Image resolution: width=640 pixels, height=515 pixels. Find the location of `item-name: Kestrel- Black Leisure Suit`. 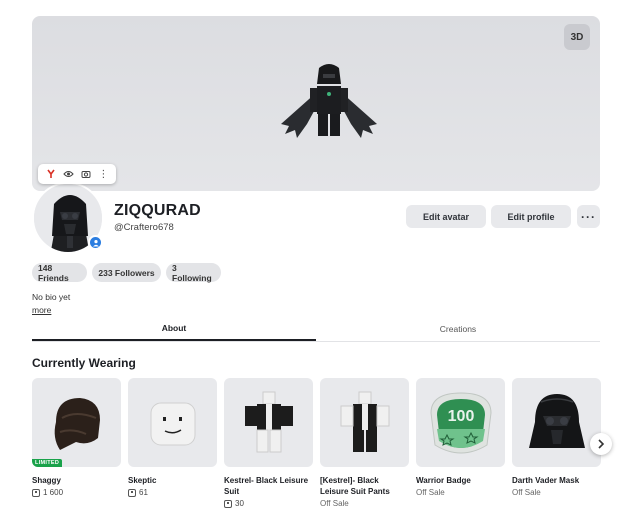

item-name: Kestrel- Black Leisure Suit is located at coordinates (268, 486).